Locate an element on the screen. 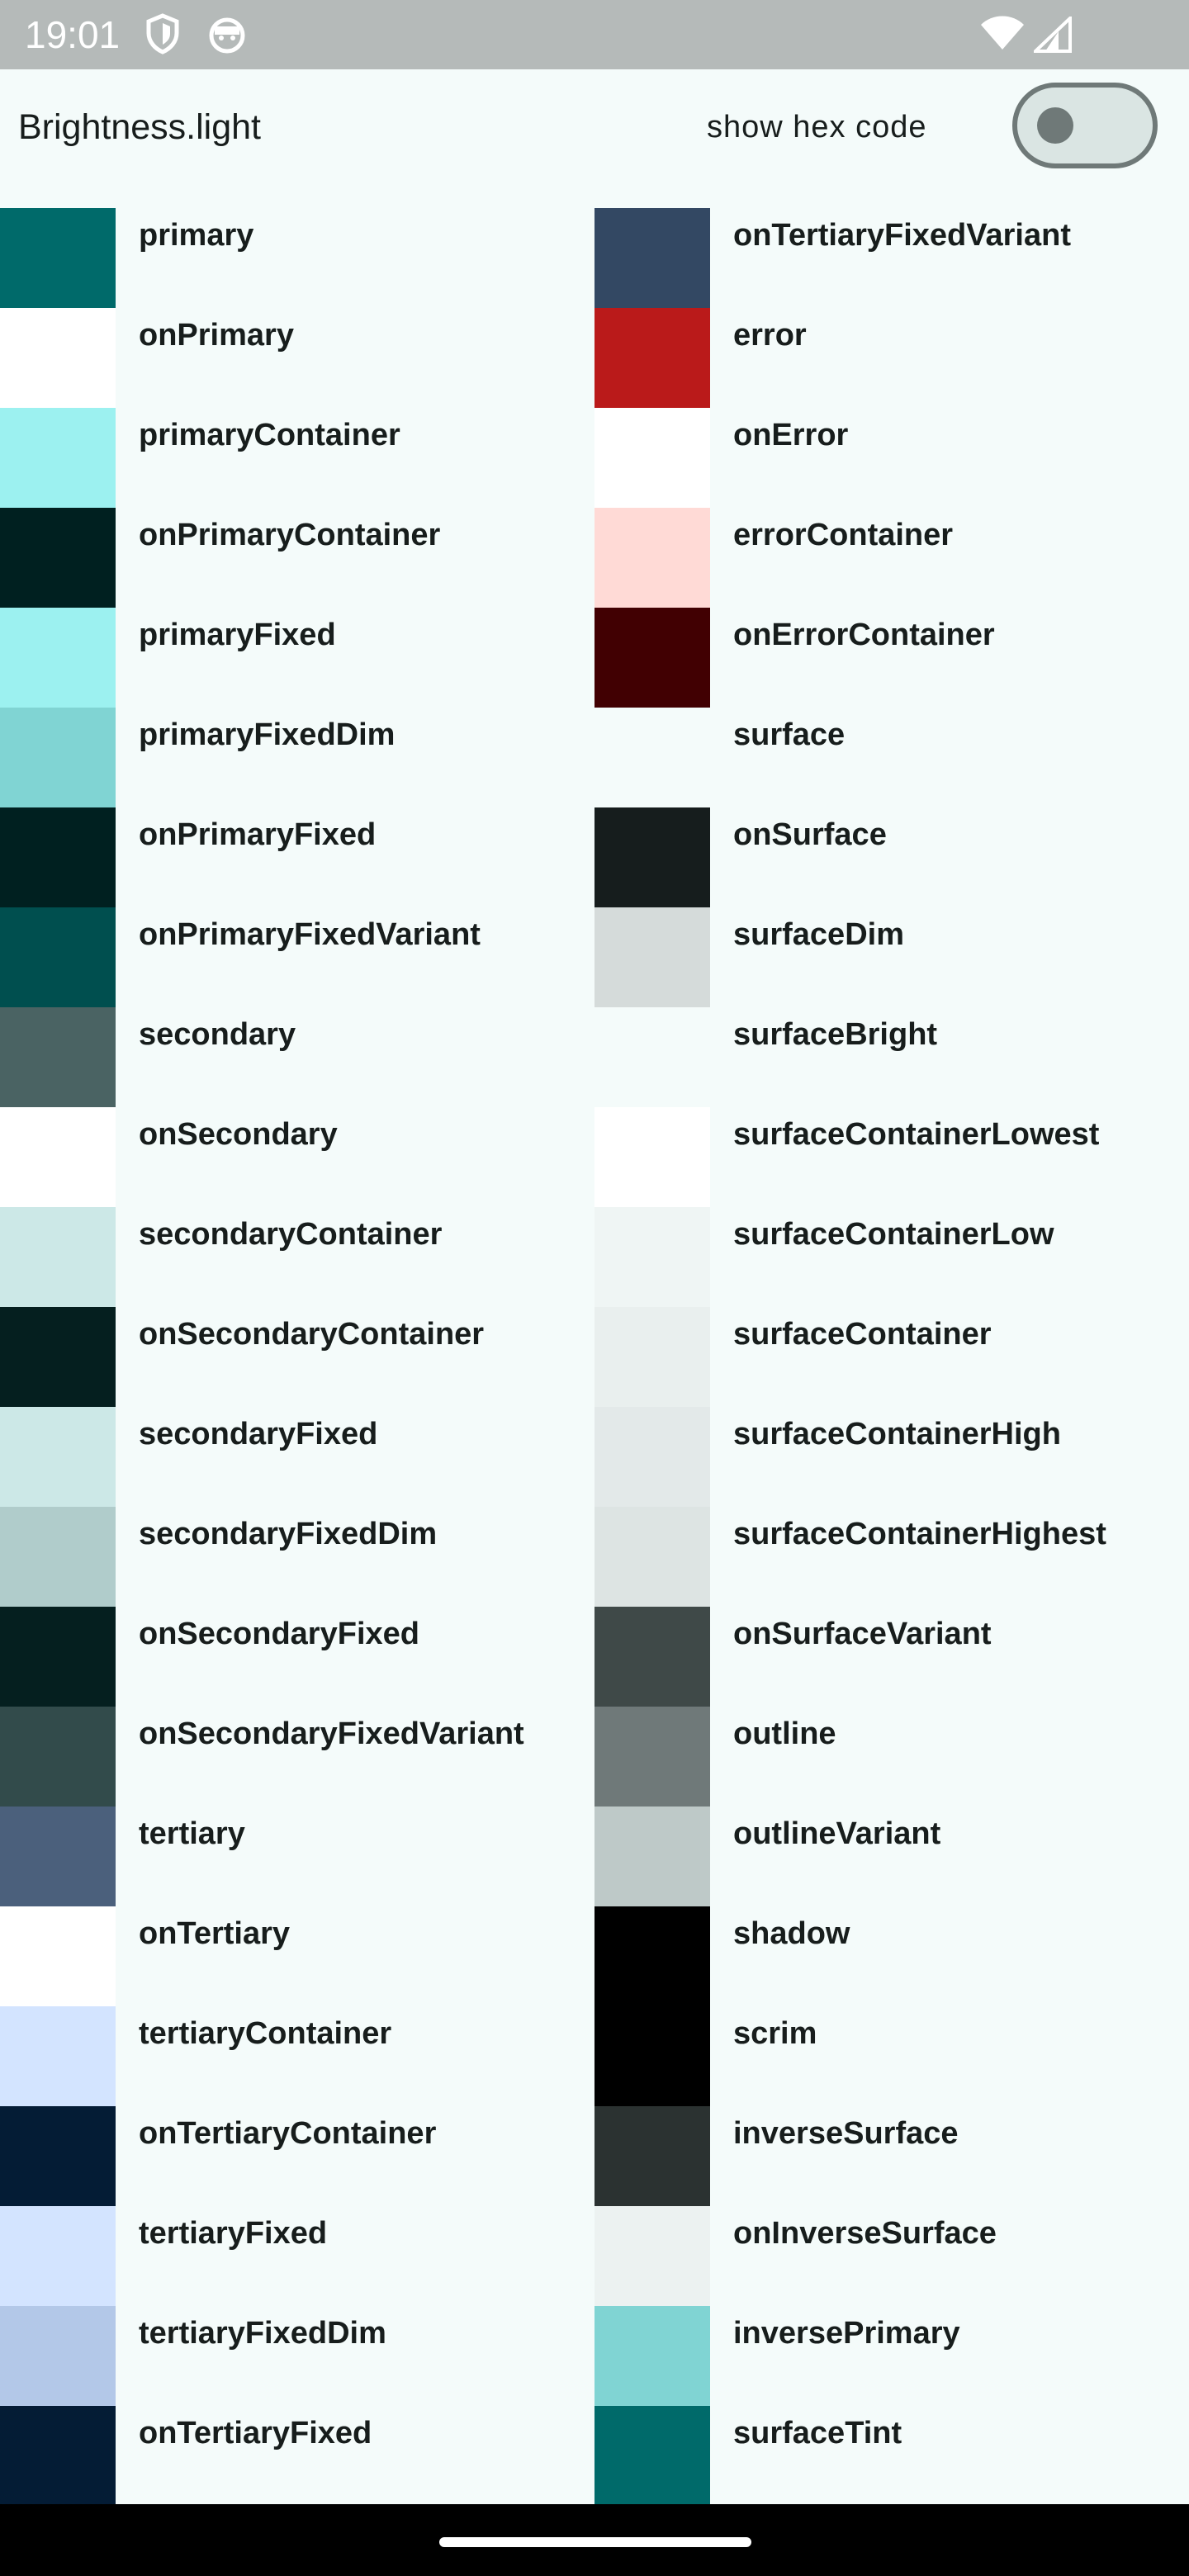 The image size is (1189, 2576). color-name-label: onTertiaryFixedVariant is located at coordinates (902, 235).